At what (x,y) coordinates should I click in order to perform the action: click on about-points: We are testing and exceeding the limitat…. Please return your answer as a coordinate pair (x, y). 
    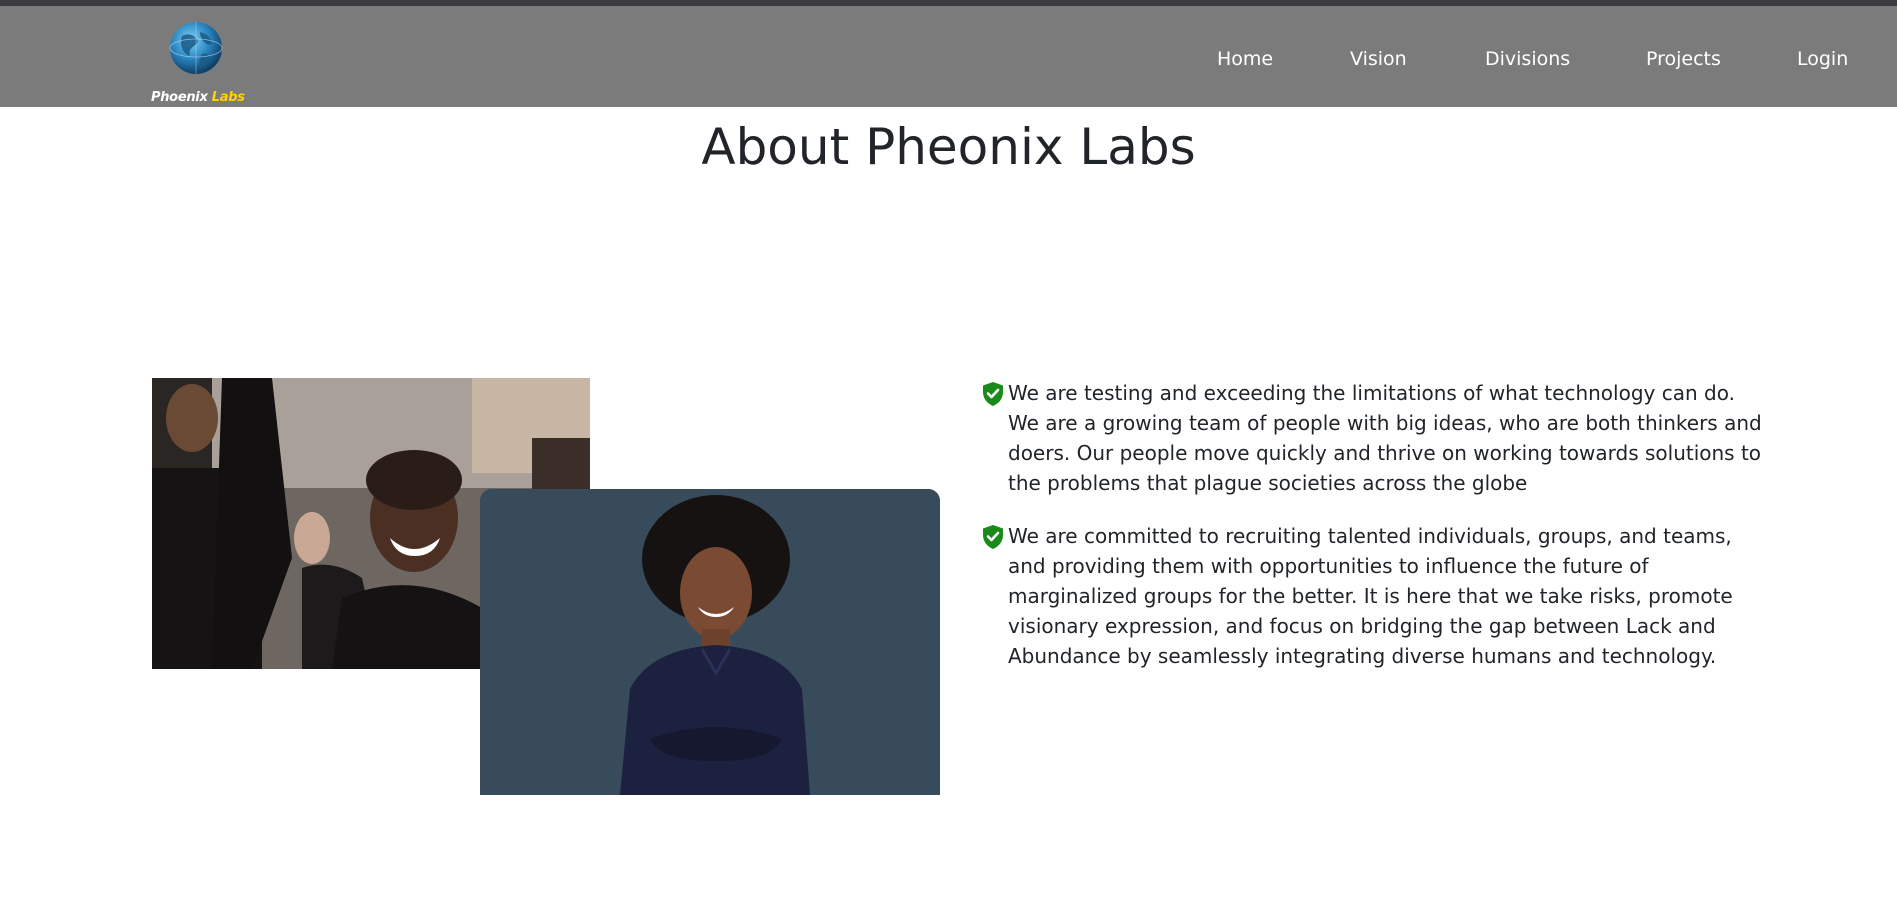
    Looking at the image, I should click on (1371, 536).